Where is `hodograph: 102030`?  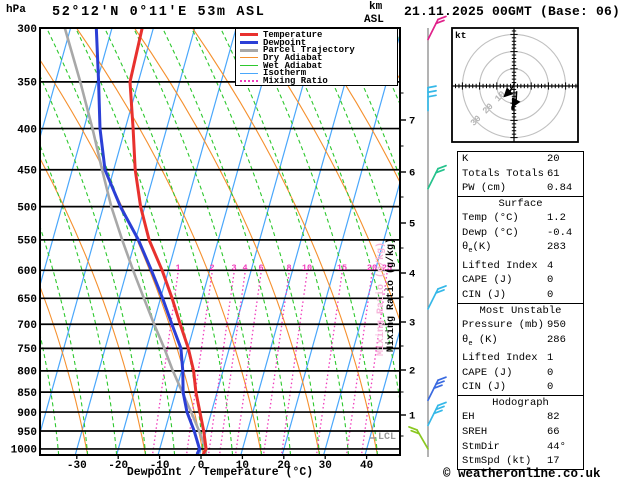 hodograph: 102030 is located at coordinates (515, 85).